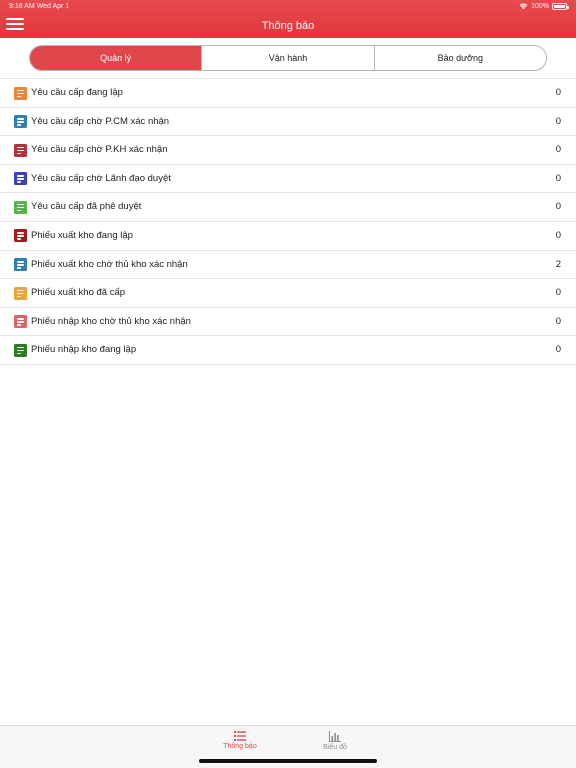 The height and width of the screenshot is (768, 576). I want to click on segment-bao-duong: Bảo dưỡng, so click(459, 58).